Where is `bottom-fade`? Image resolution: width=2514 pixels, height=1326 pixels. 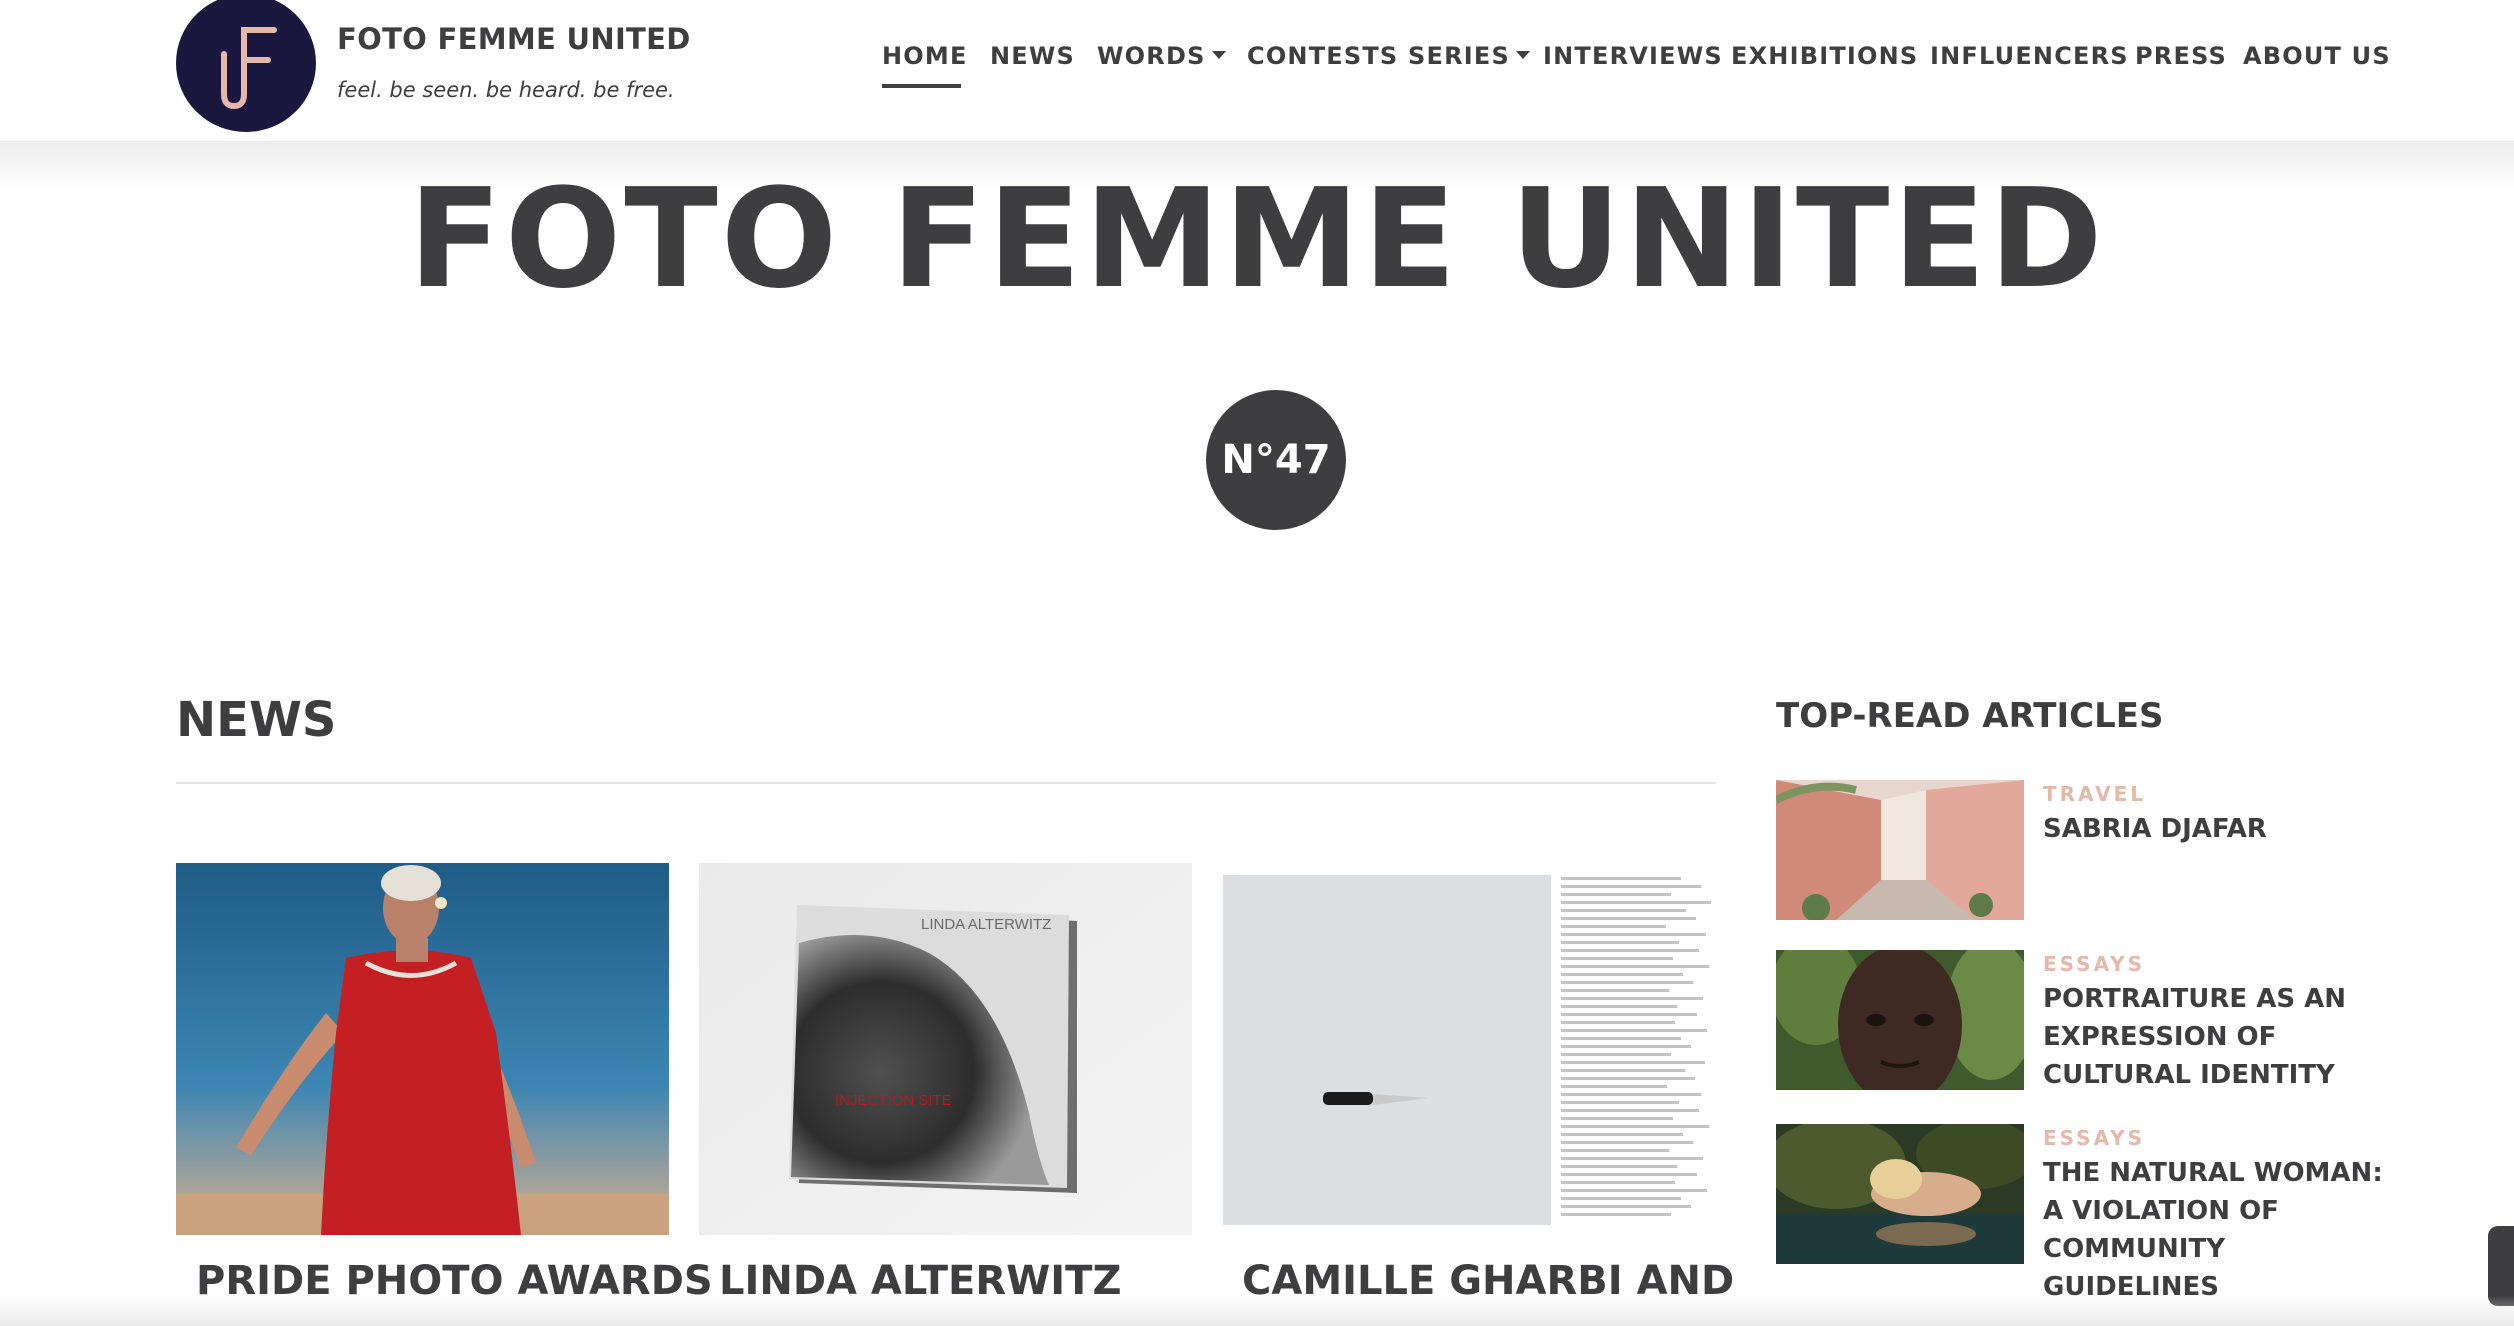
bottom-fade is located at coordinates (1257, 1311).